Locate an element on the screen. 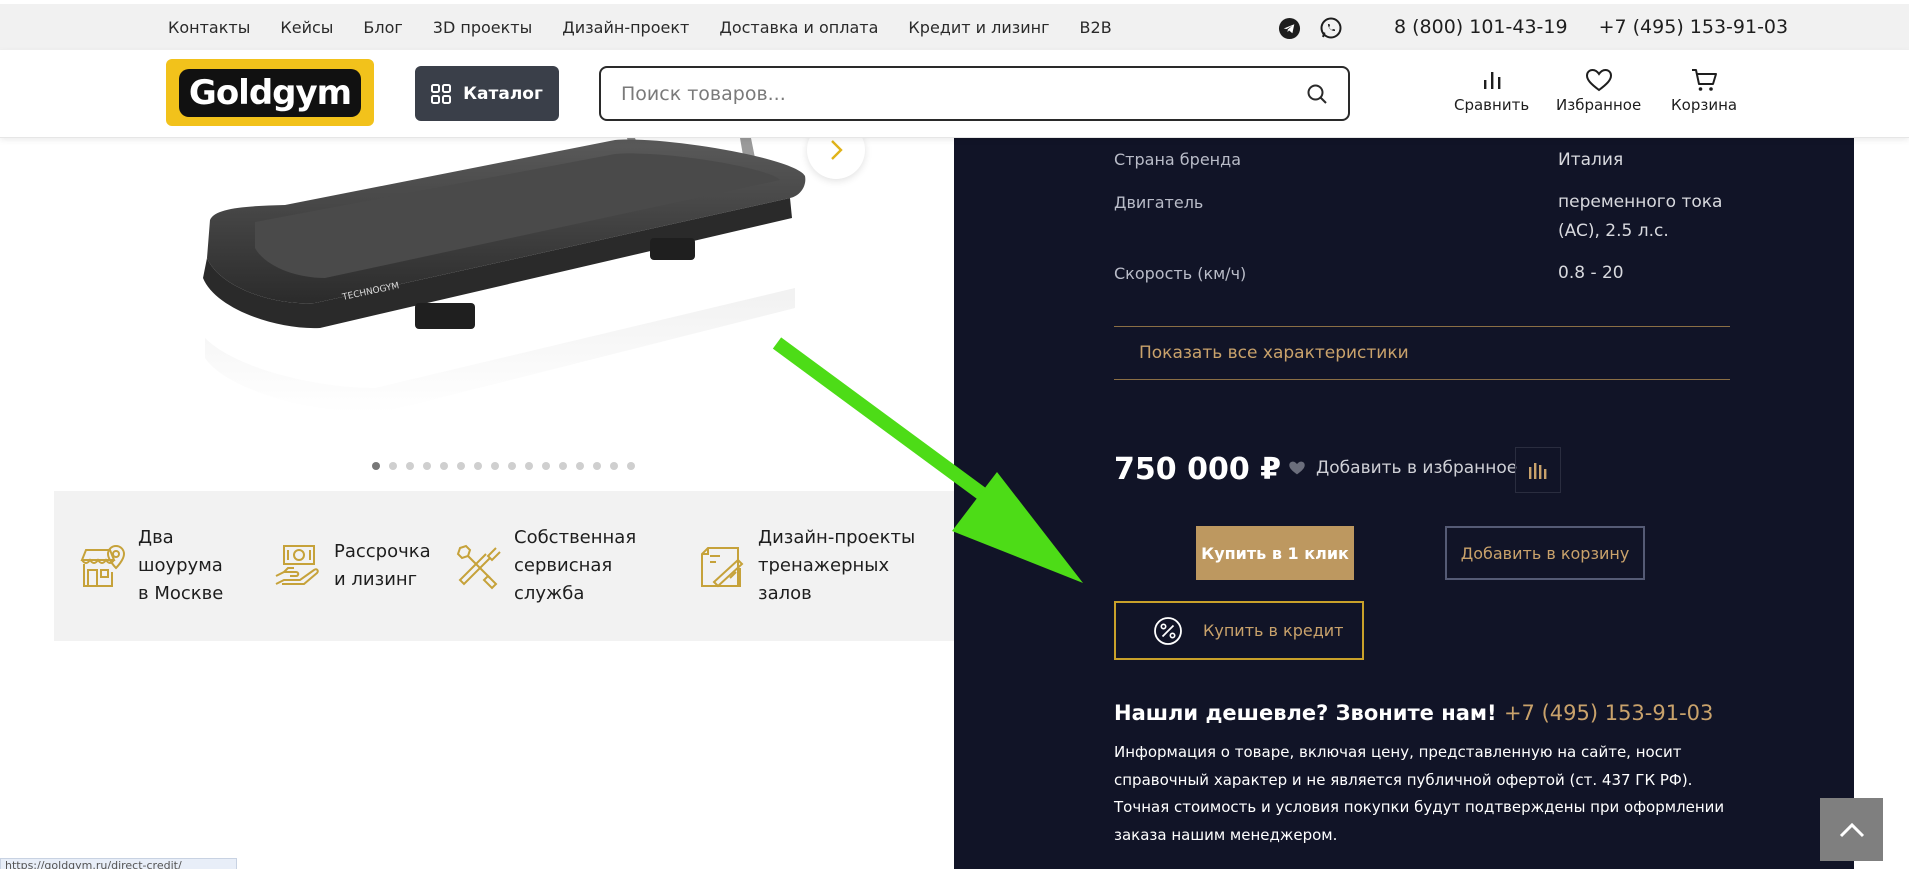 This screenshot has width=1909, height=869. show-all-specs-link: Показать все характеристики is located at coordinates (1274, 353).